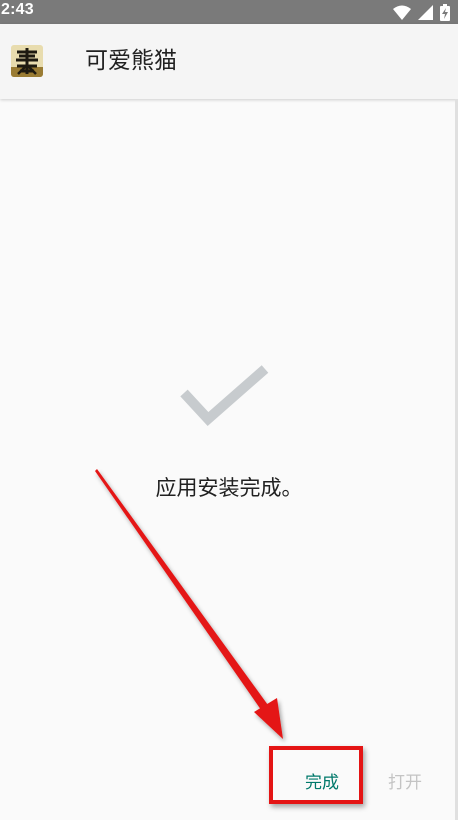 This screenshot has width=458, height=820. Describe the element at coordinates (229, 12) in the screenshot. I see `status-bar: 2:43` at that location.